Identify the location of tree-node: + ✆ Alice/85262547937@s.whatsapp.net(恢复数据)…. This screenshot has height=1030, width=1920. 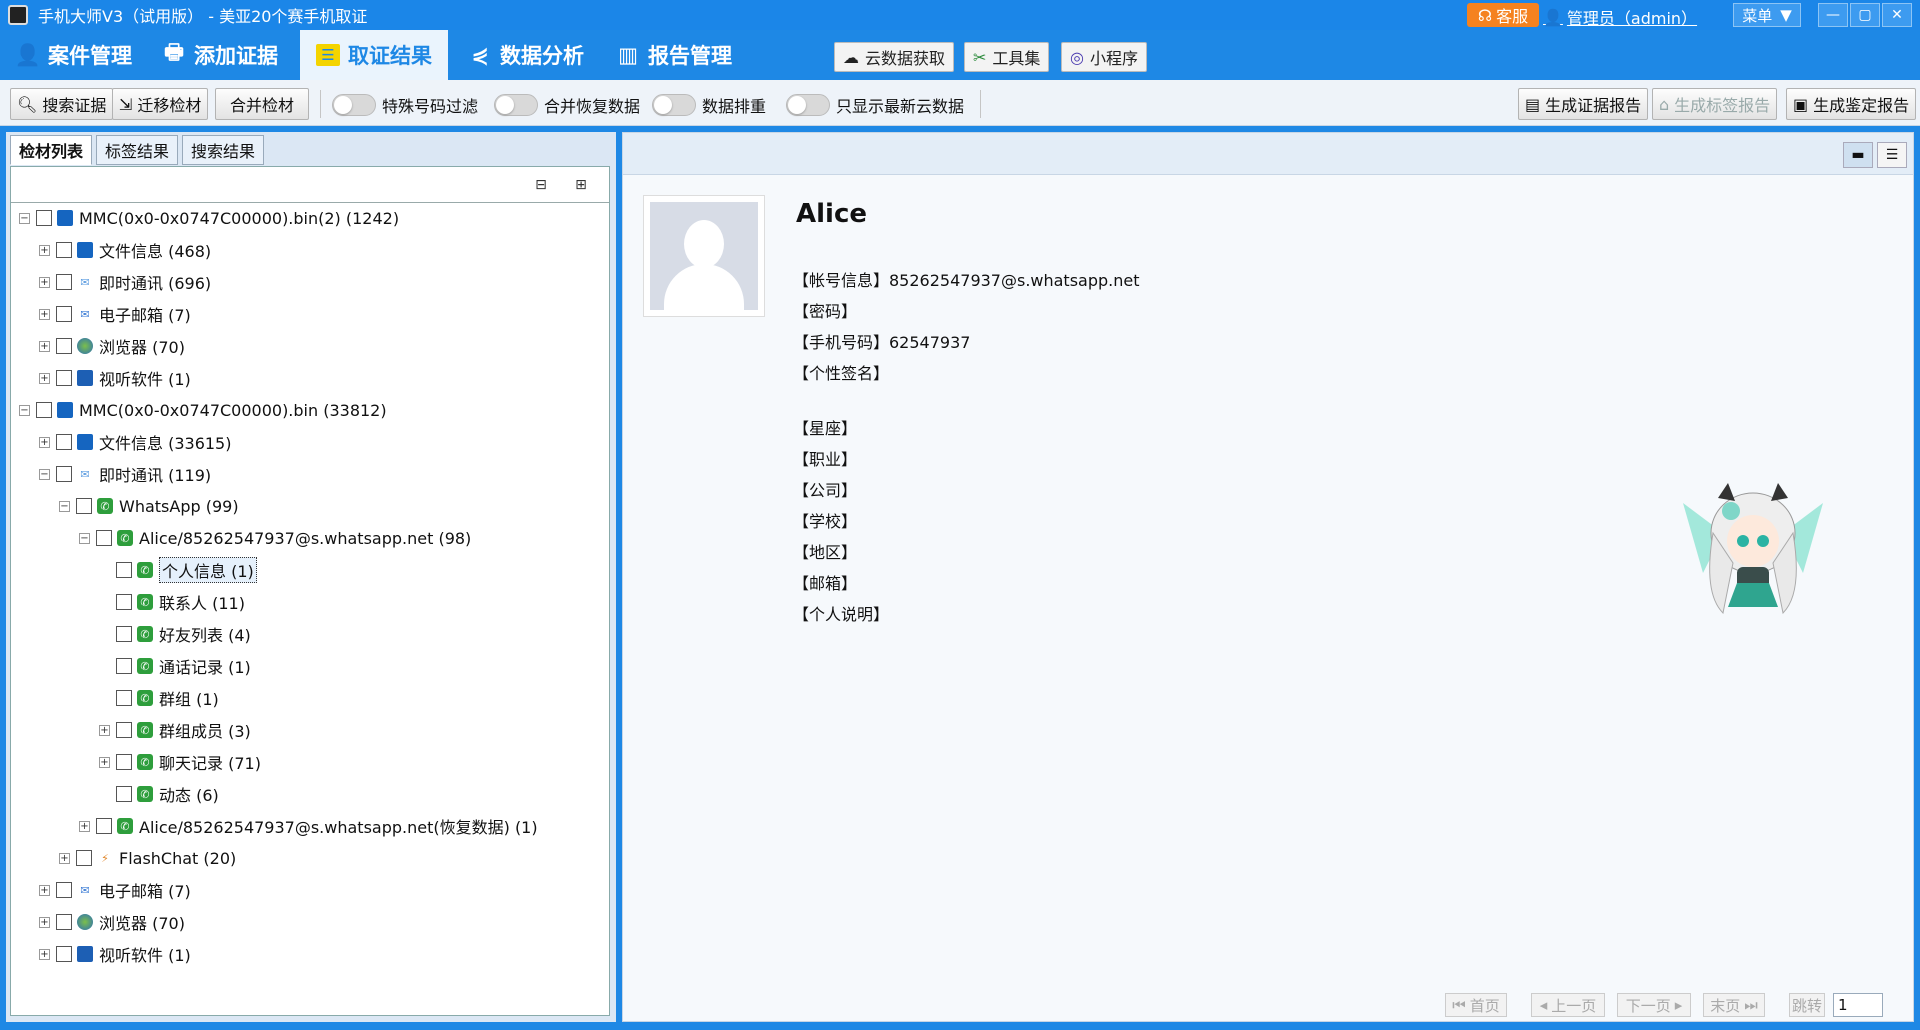
(308, 826).